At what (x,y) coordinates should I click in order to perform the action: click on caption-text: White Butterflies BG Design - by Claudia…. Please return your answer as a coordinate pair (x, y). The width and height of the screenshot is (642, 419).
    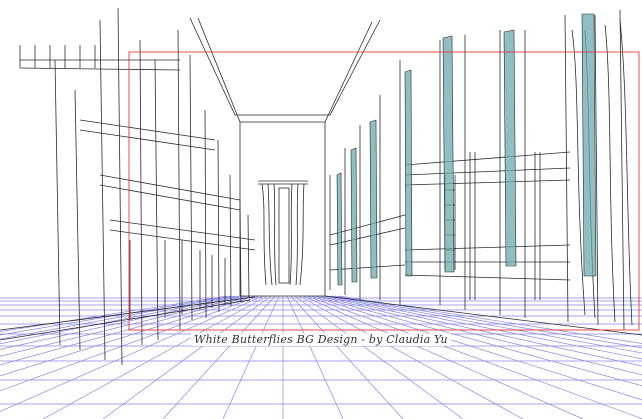
    Looking at the image, I should click on (321, 339).